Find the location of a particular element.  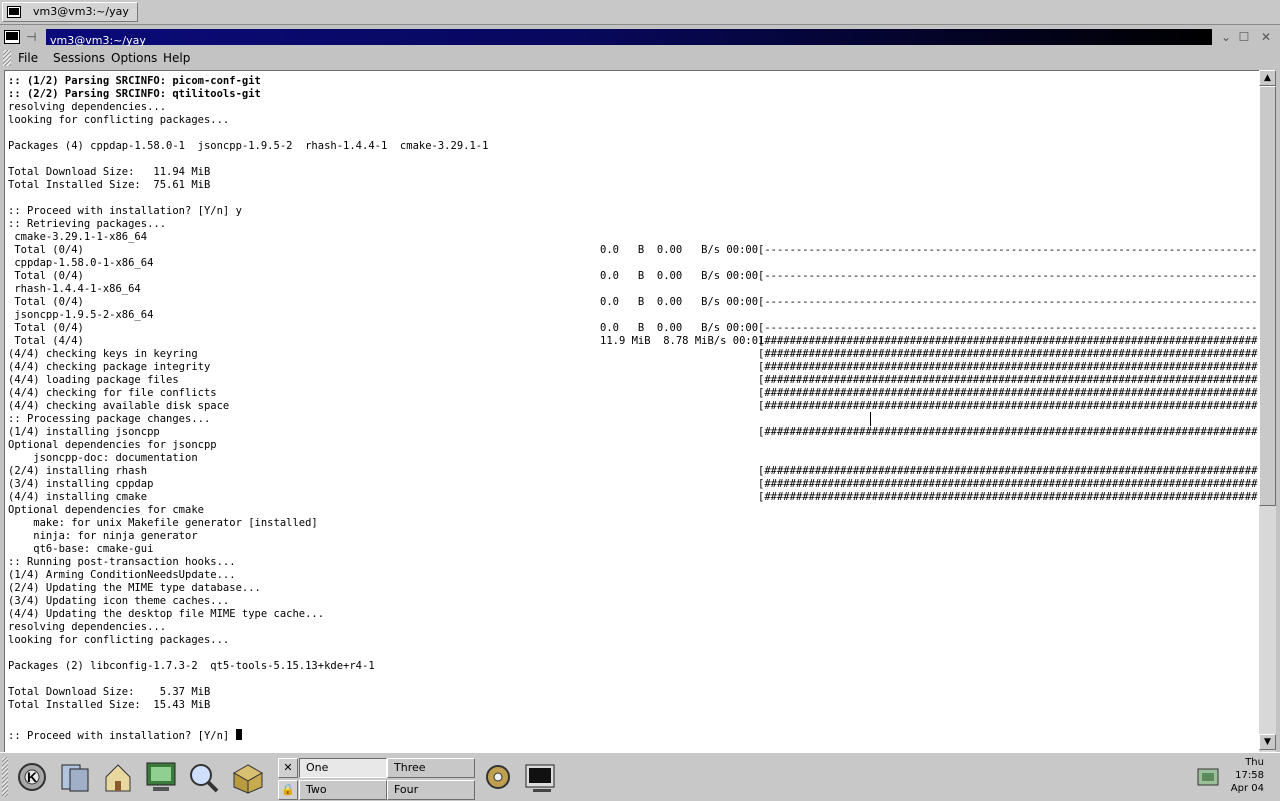

terminal-prompt-line: :: Proceed with installation? [Y/n] is located at coordinates (125, 735).